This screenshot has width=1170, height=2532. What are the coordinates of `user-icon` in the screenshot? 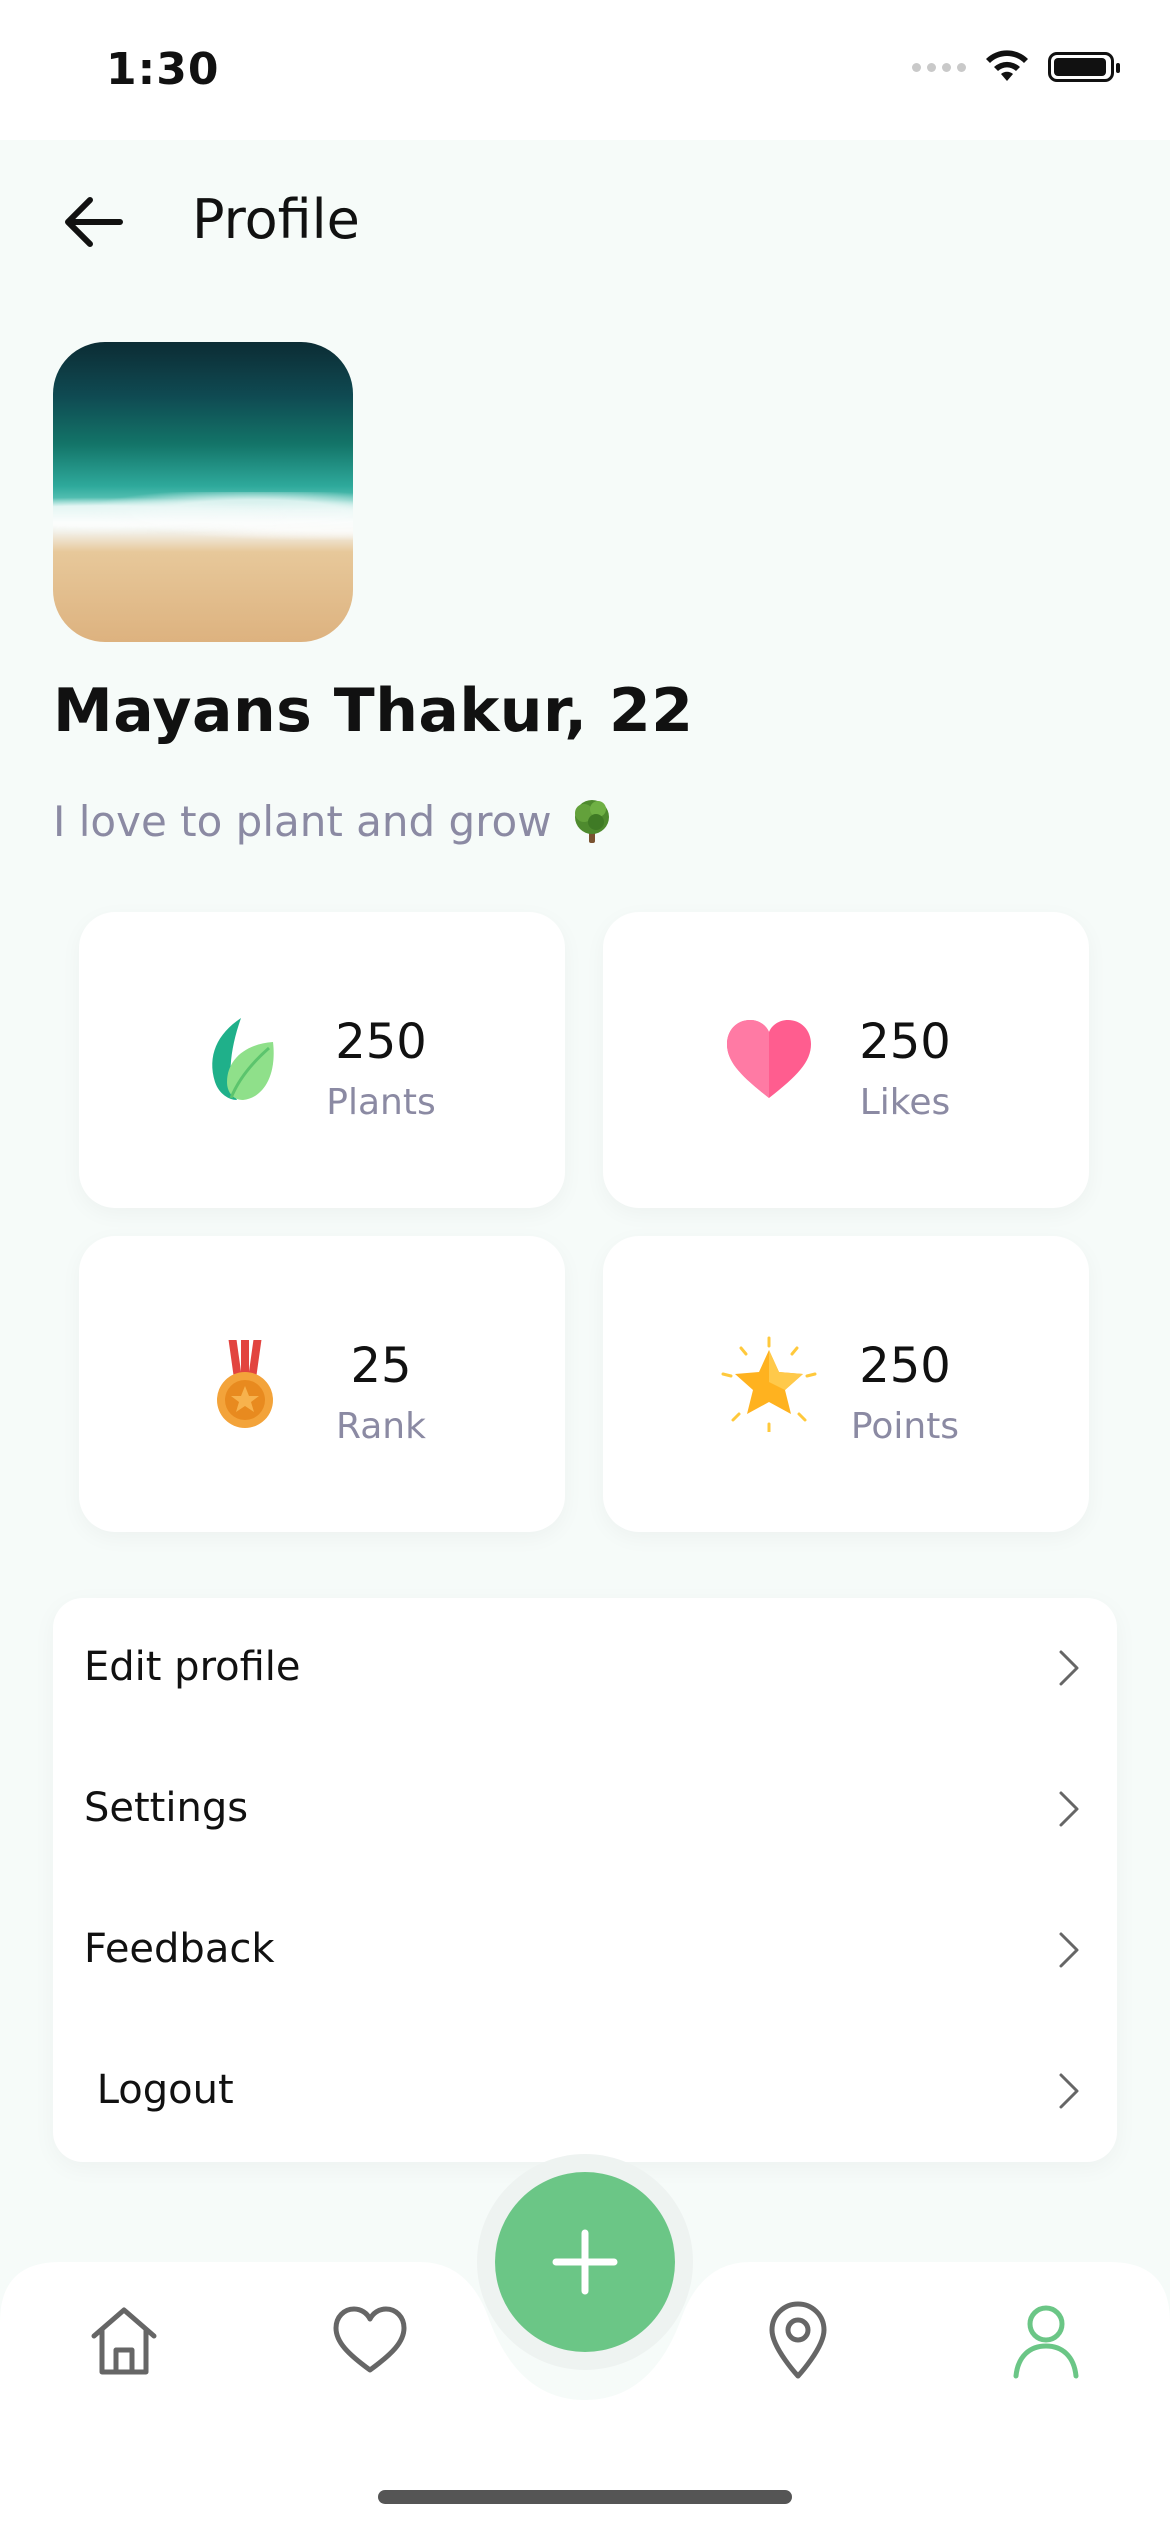 It's located at (1046, 2340).